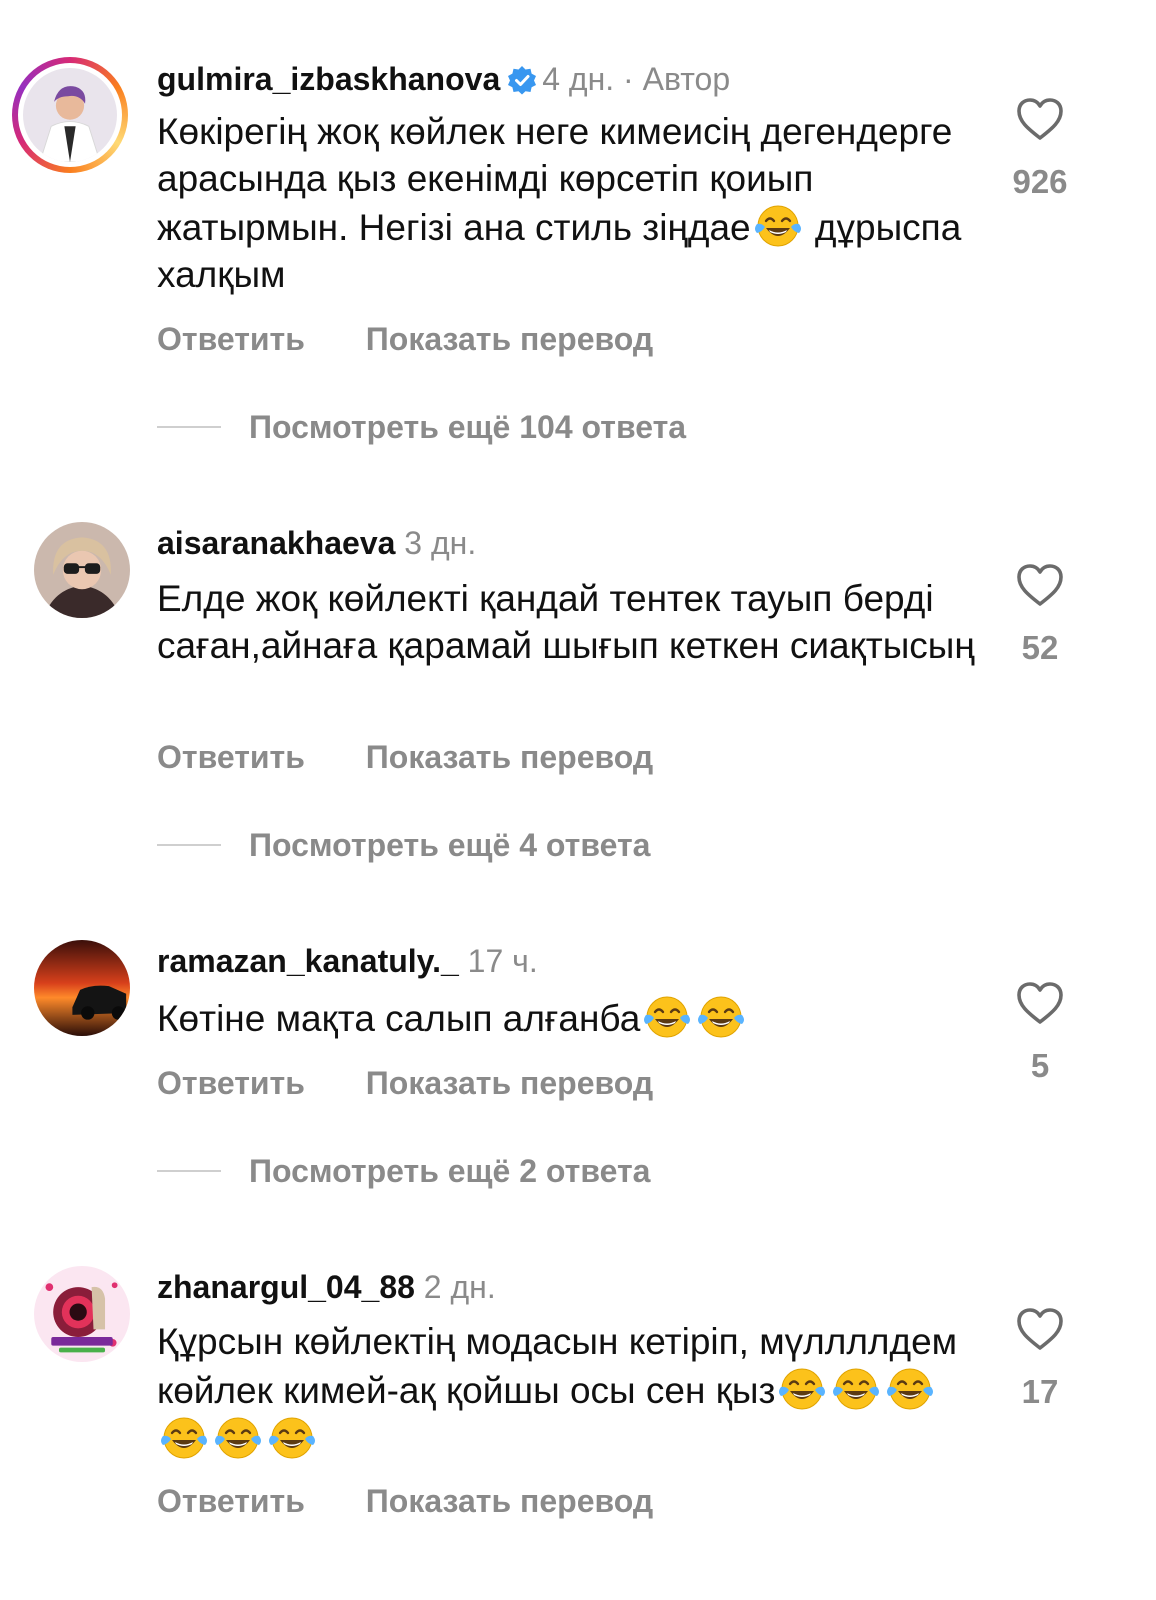  Describe the element at coordinates (1040, 149) in the screenshot. I see `like-area: 926` at that location.